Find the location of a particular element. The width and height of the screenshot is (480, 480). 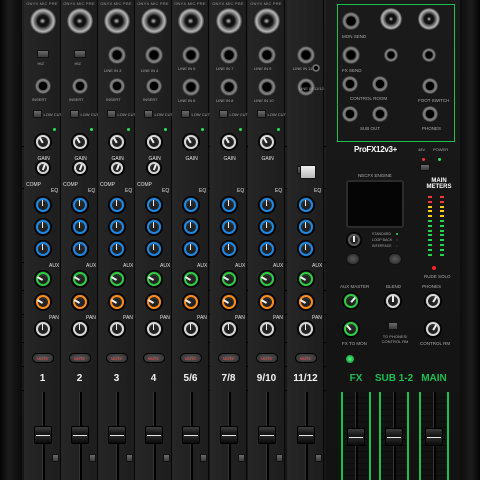

bluetooth-button is located at coordinates (308, 172).